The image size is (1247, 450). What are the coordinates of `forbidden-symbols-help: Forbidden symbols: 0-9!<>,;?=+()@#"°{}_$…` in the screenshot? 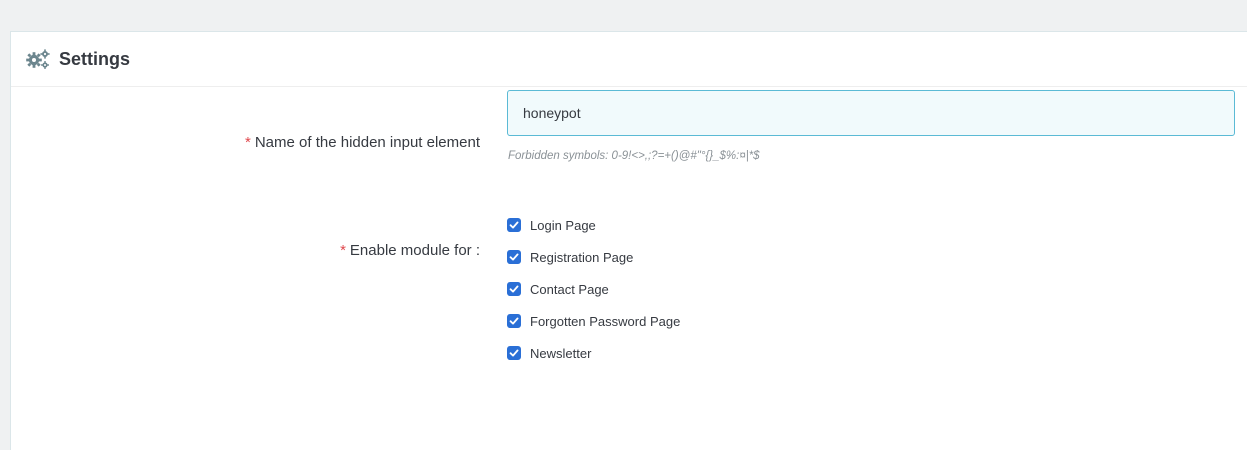 It's located at (634, 156).